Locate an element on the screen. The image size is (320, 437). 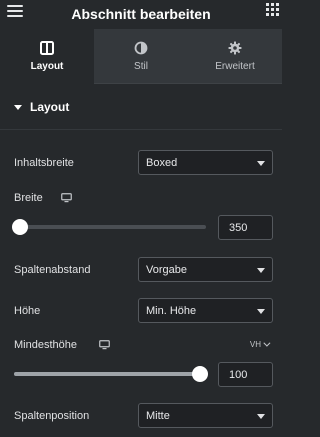
apps-grid-icon is located at coordinates (272, 9).